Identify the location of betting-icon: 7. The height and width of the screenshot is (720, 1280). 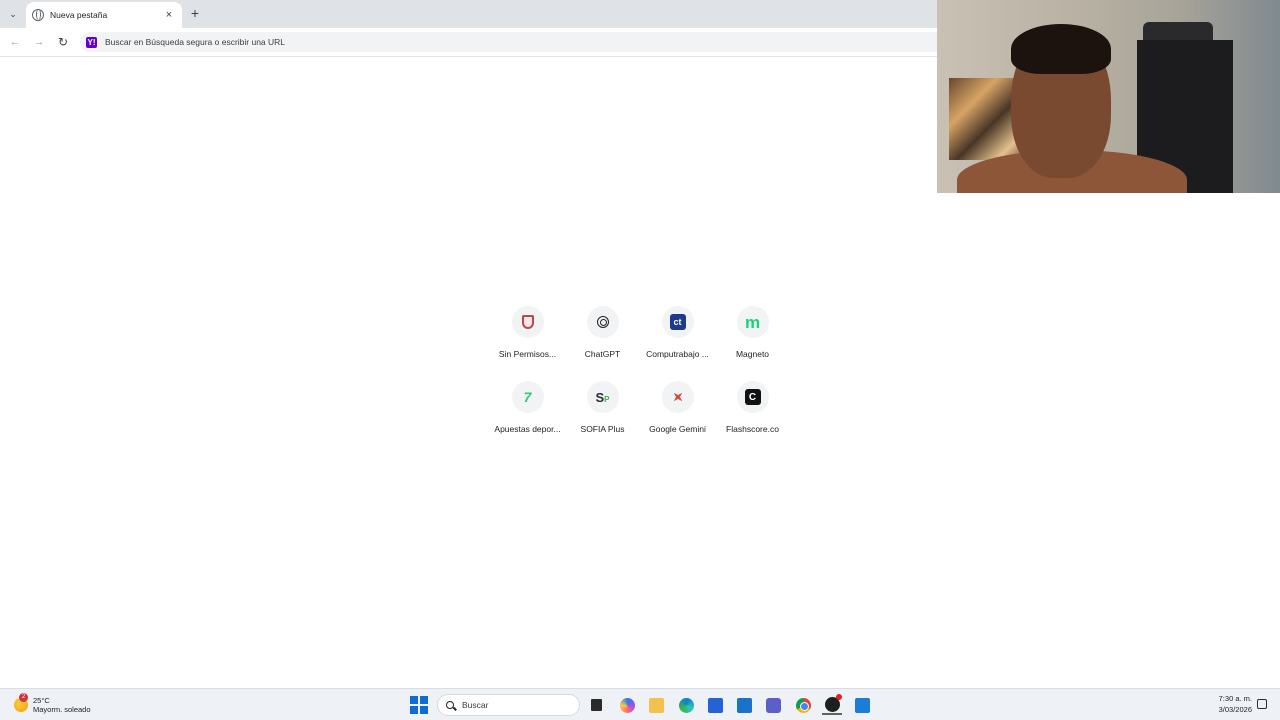
(527, 397).